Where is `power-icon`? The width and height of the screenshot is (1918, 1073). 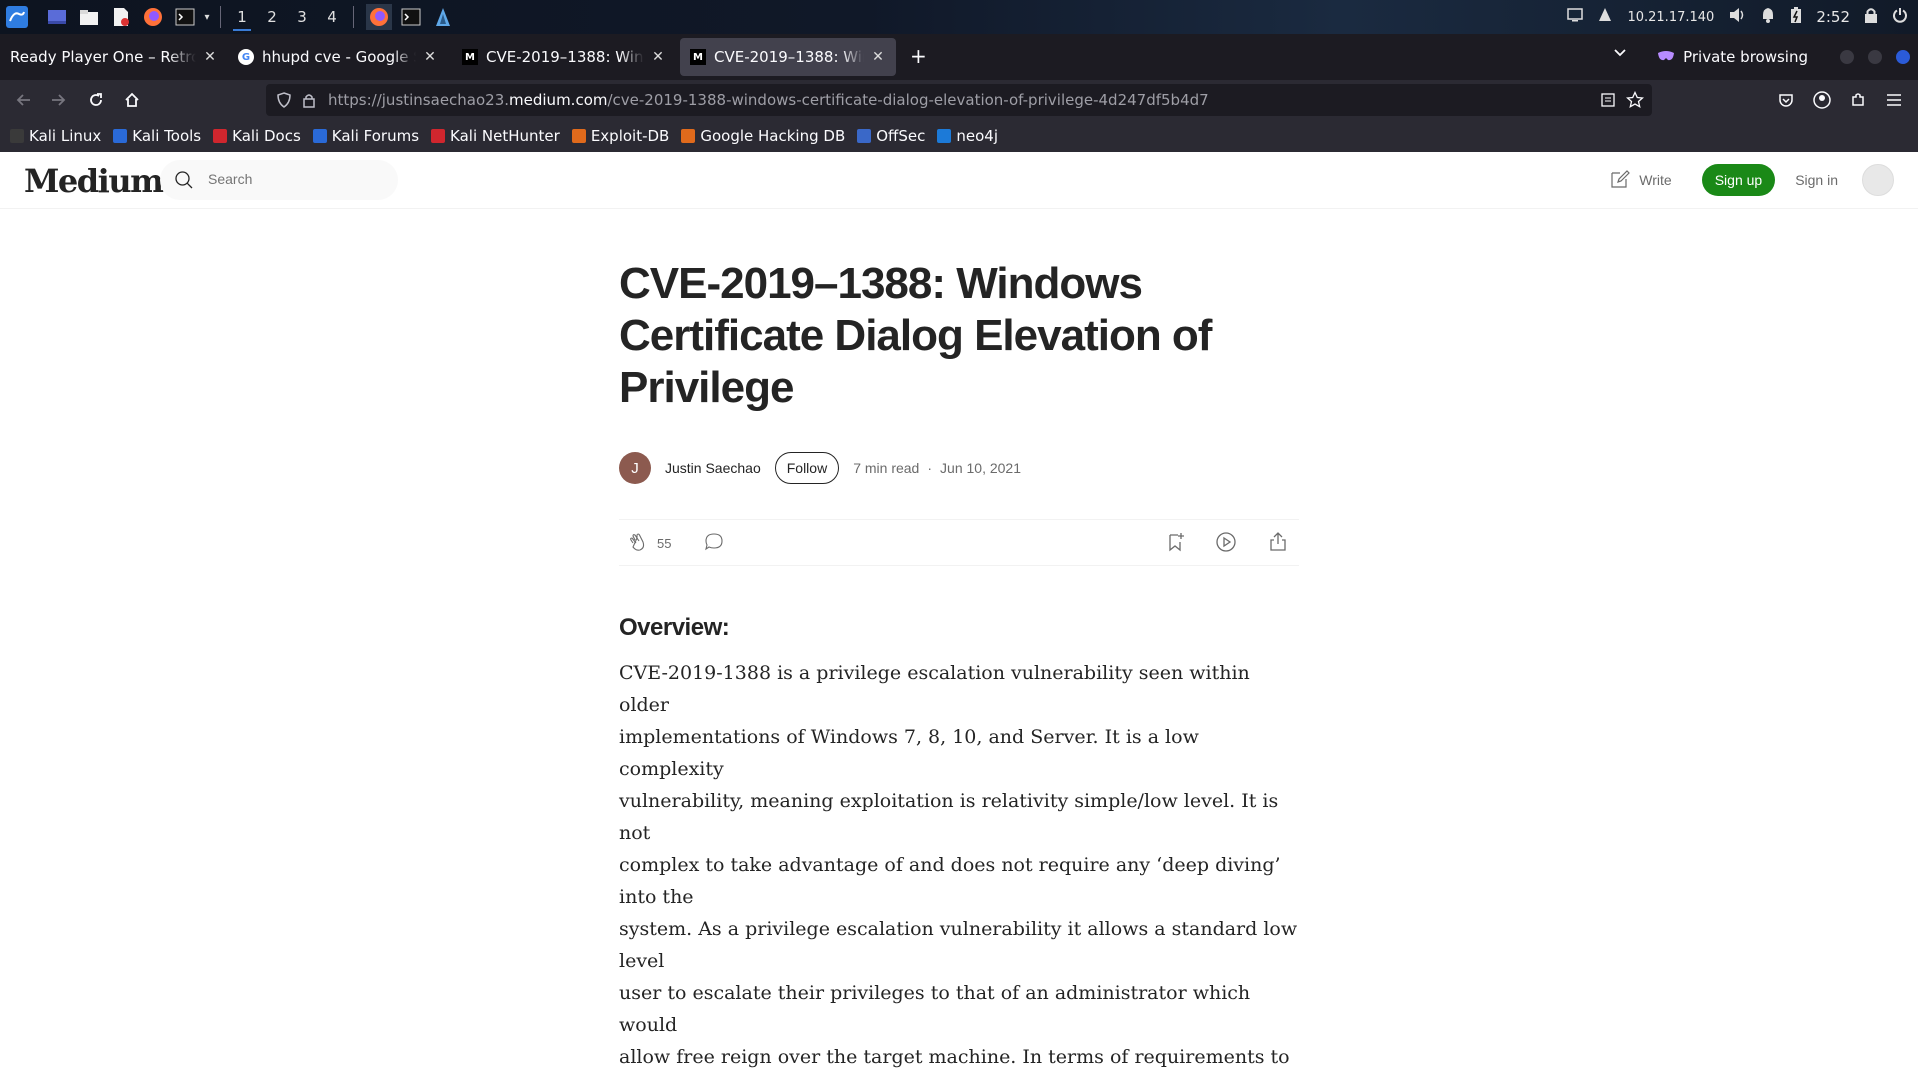 power-icon is located at coordinates (1900, 17).